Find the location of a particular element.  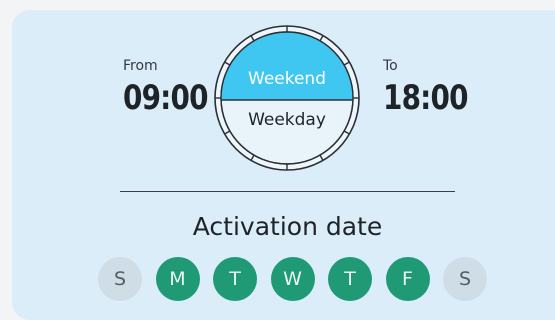

day-toggle-wed: W is located at coordinates (292, 279).